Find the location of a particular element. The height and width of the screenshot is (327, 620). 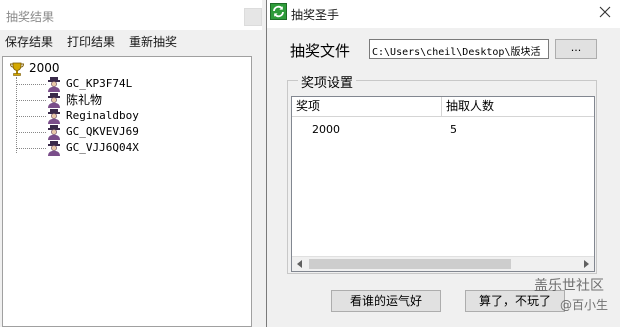

tree-item: 陈礼物 is located at coordinates (126, 100).